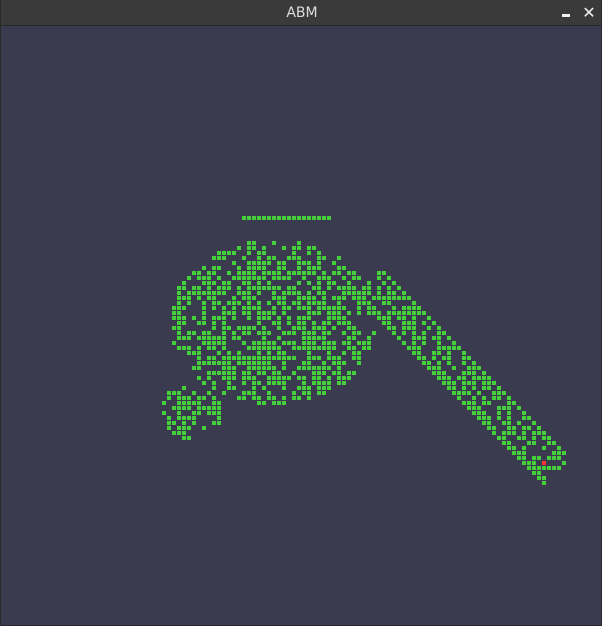  What do you see at coordinates (589, 13) in the screenshot?
I see `close-button: ✕` at bounding box center [589, 13].